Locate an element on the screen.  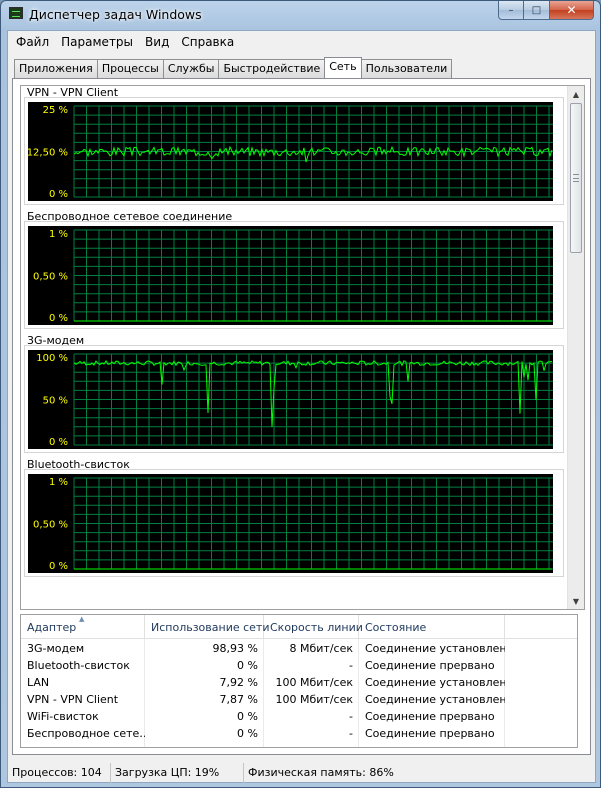
menu-options: Параметры is located at coordinates (97, 42).